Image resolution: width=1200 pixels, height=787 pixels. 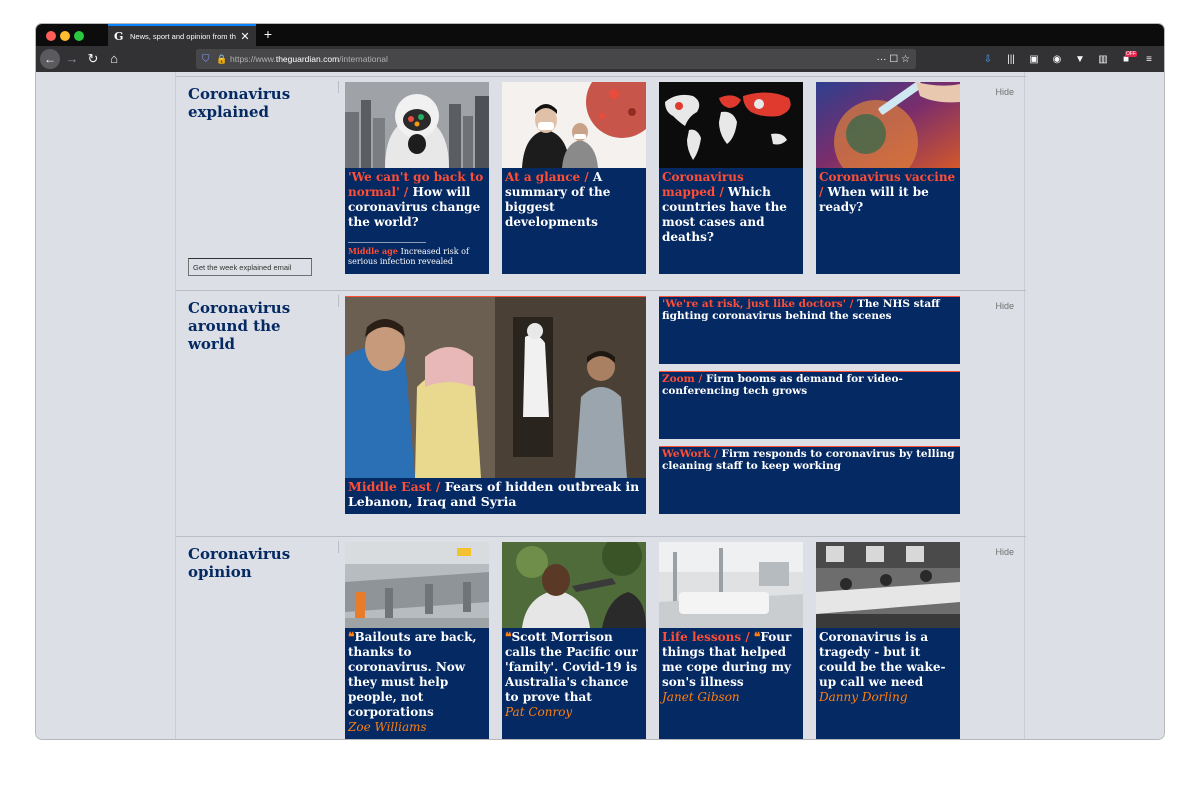 I want to click on lock-icon: 🔒, so click(x=223, y=59).